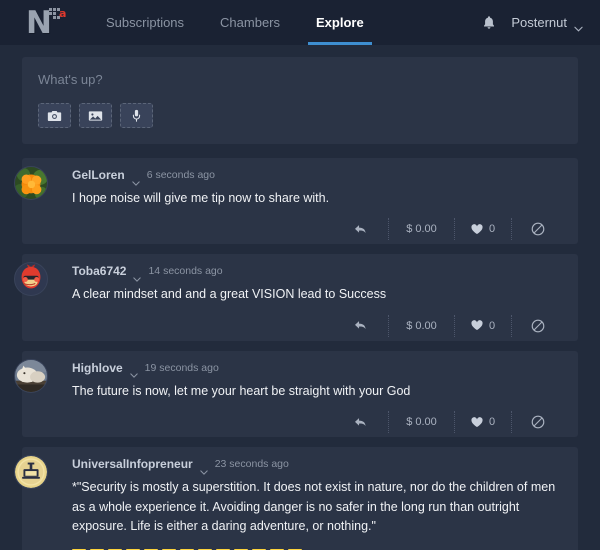 The image size is (600, 550). What do you see at coordinates (31, 472) in the screenshot?
I see `gold-badge-avatar` at bounding box center [31, 472].